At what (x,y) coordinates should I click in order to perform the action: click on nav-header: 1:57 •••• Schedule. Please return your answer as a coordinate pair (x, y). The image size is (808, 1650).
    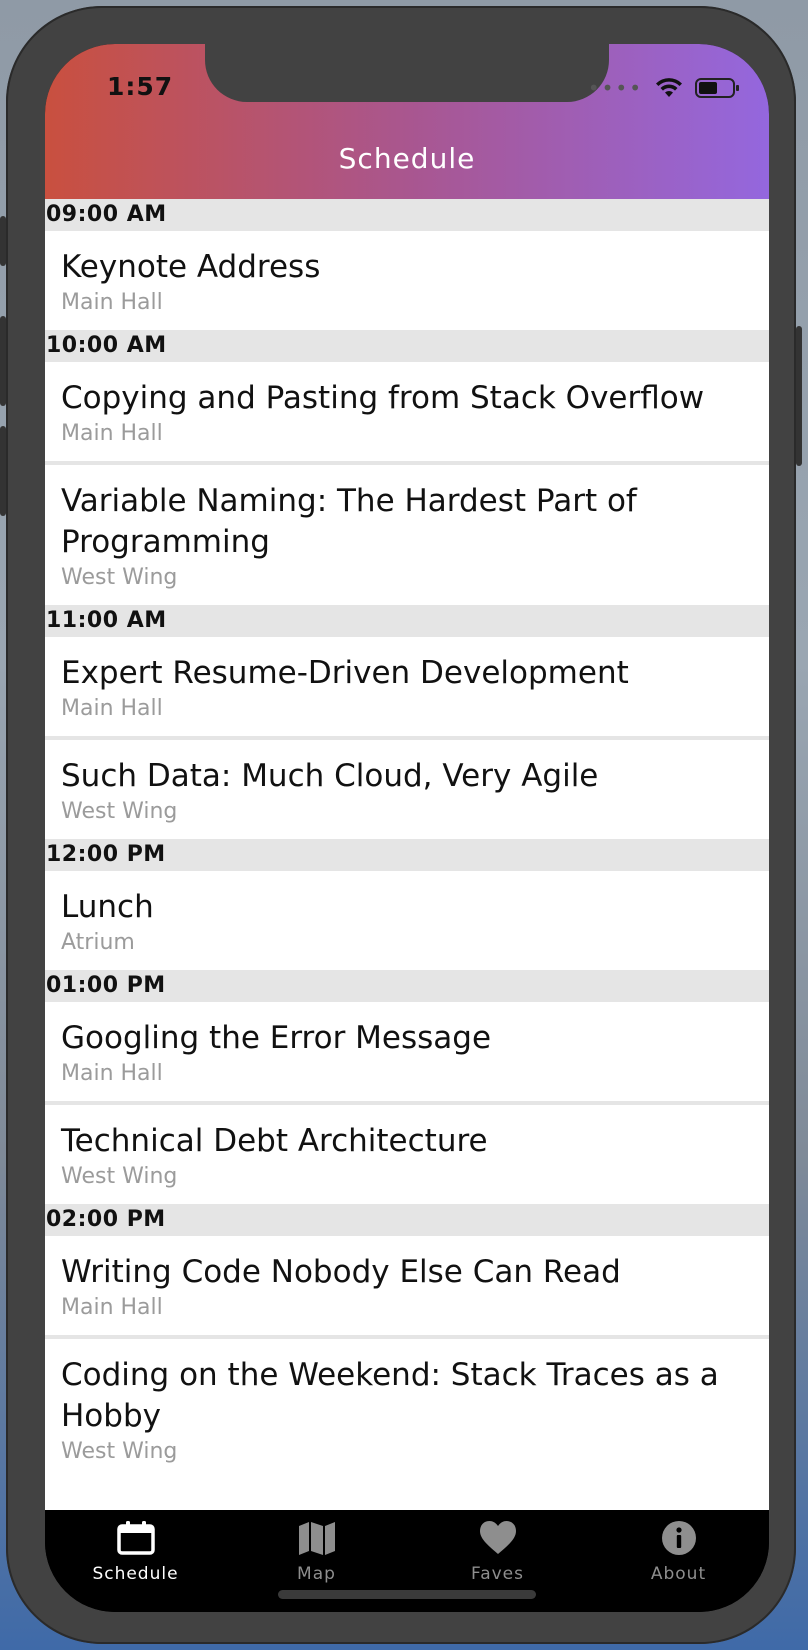
    Looking at the image, I should click on (407, 121).